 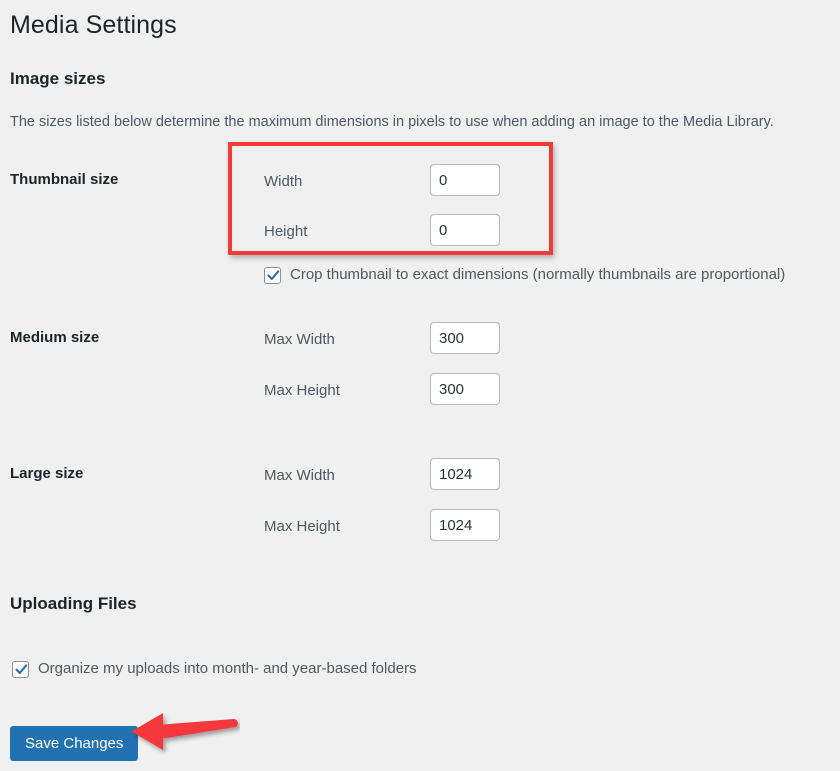 I want to click on medium-max-width-input, so click(x=465, y=338).